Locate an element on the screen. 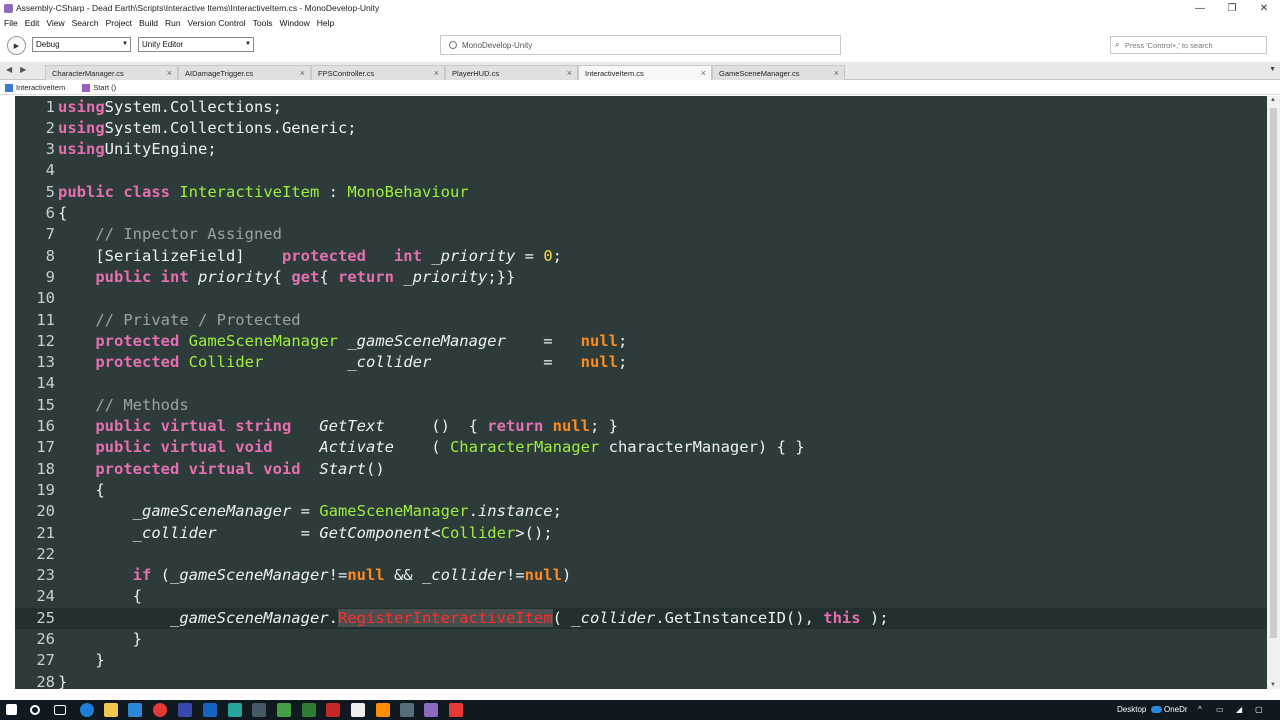 The width and height of the screenshot is (1280, 720). code-line: 4 is located at coordinates (641, 170).